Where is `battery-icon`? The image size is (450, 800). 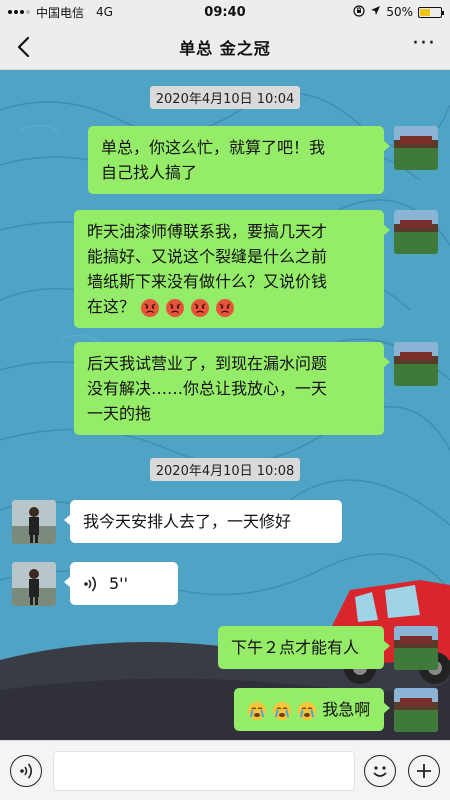
battery-icon is located at coordinates (431, 12).